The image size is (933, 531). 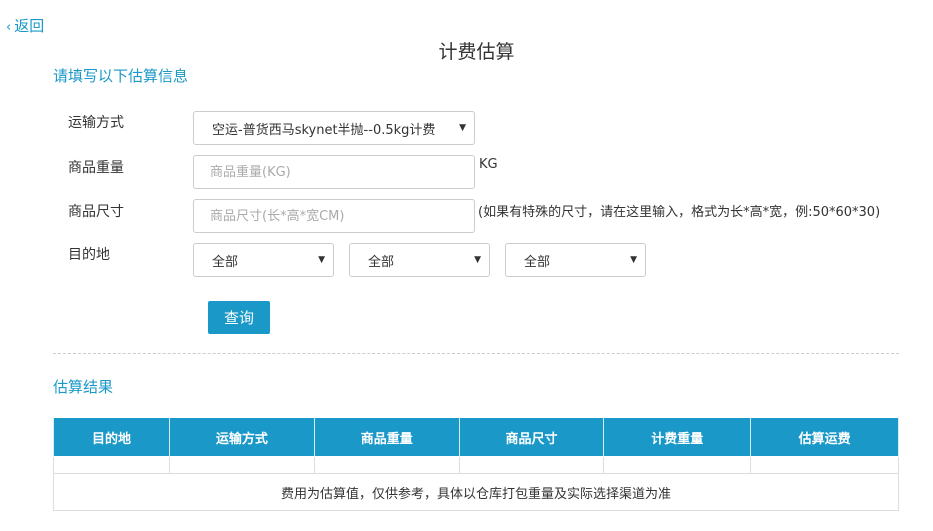 What do you see at coordinates (111, 437) in the screenshot?
I see `column-header: 目的地` at bounding box center [111, 437].